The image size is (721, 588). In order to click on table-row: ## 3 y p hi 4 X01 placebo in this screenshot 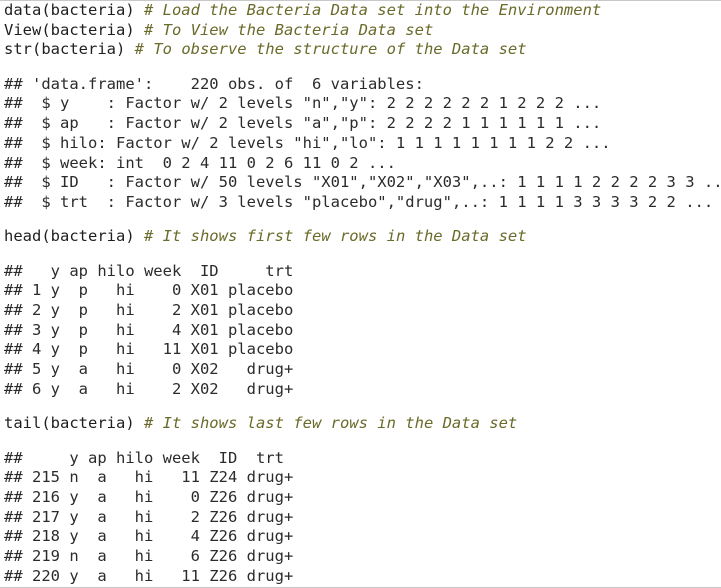, I will do `click(149, 329)`.